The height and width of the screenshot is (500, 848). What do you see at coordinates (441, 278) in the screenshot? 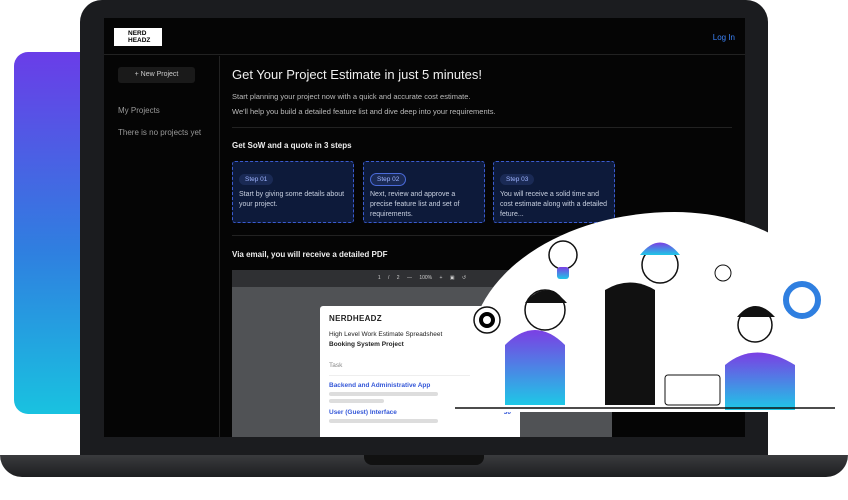
I see `zoom-in-icon: +` at bounding box center [441, 278].